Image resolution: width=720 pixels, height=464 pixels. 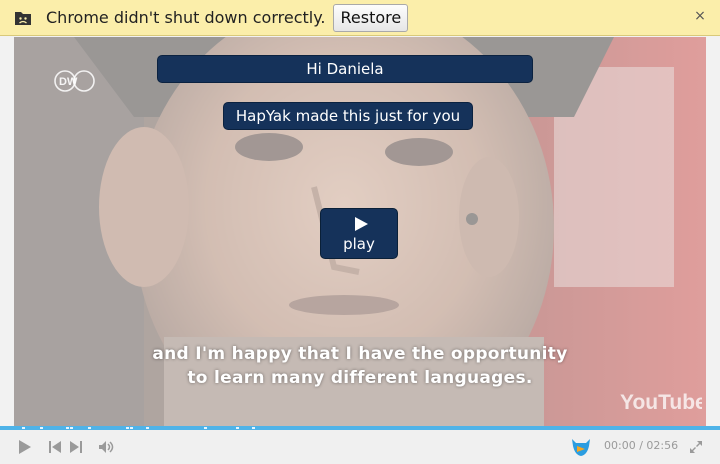 What do you see at coordinates (76, 447) in the screenshot?
I see `next-icon` at bounding box center [76, 447].